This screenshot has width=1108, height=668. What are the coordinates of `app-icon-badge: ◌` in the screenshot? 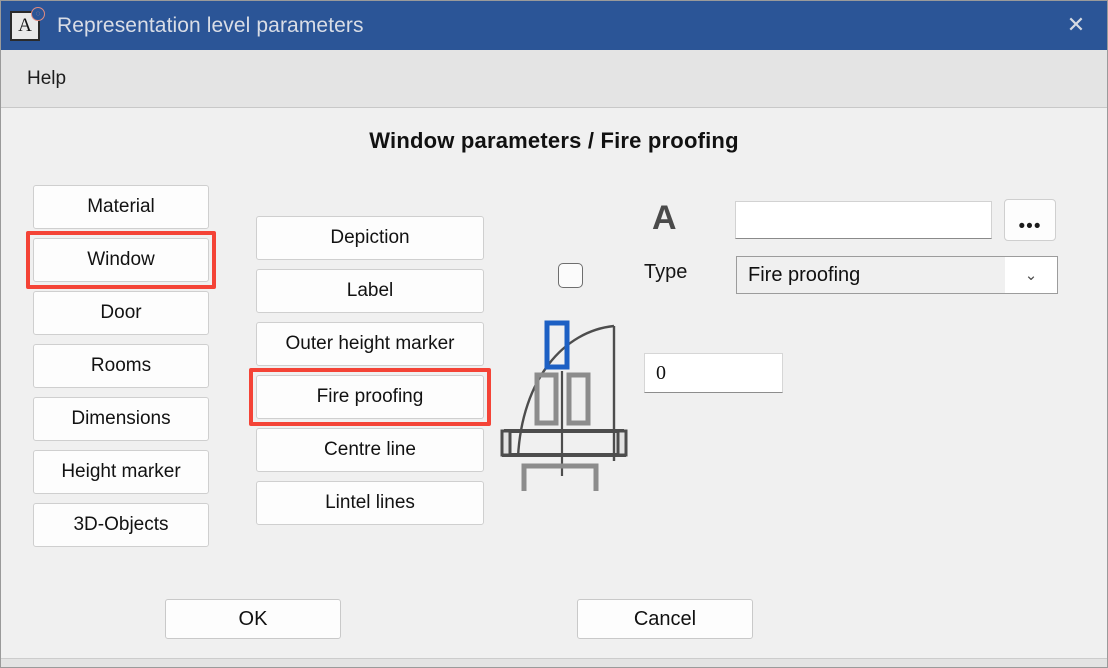 It's located at (38, 13).